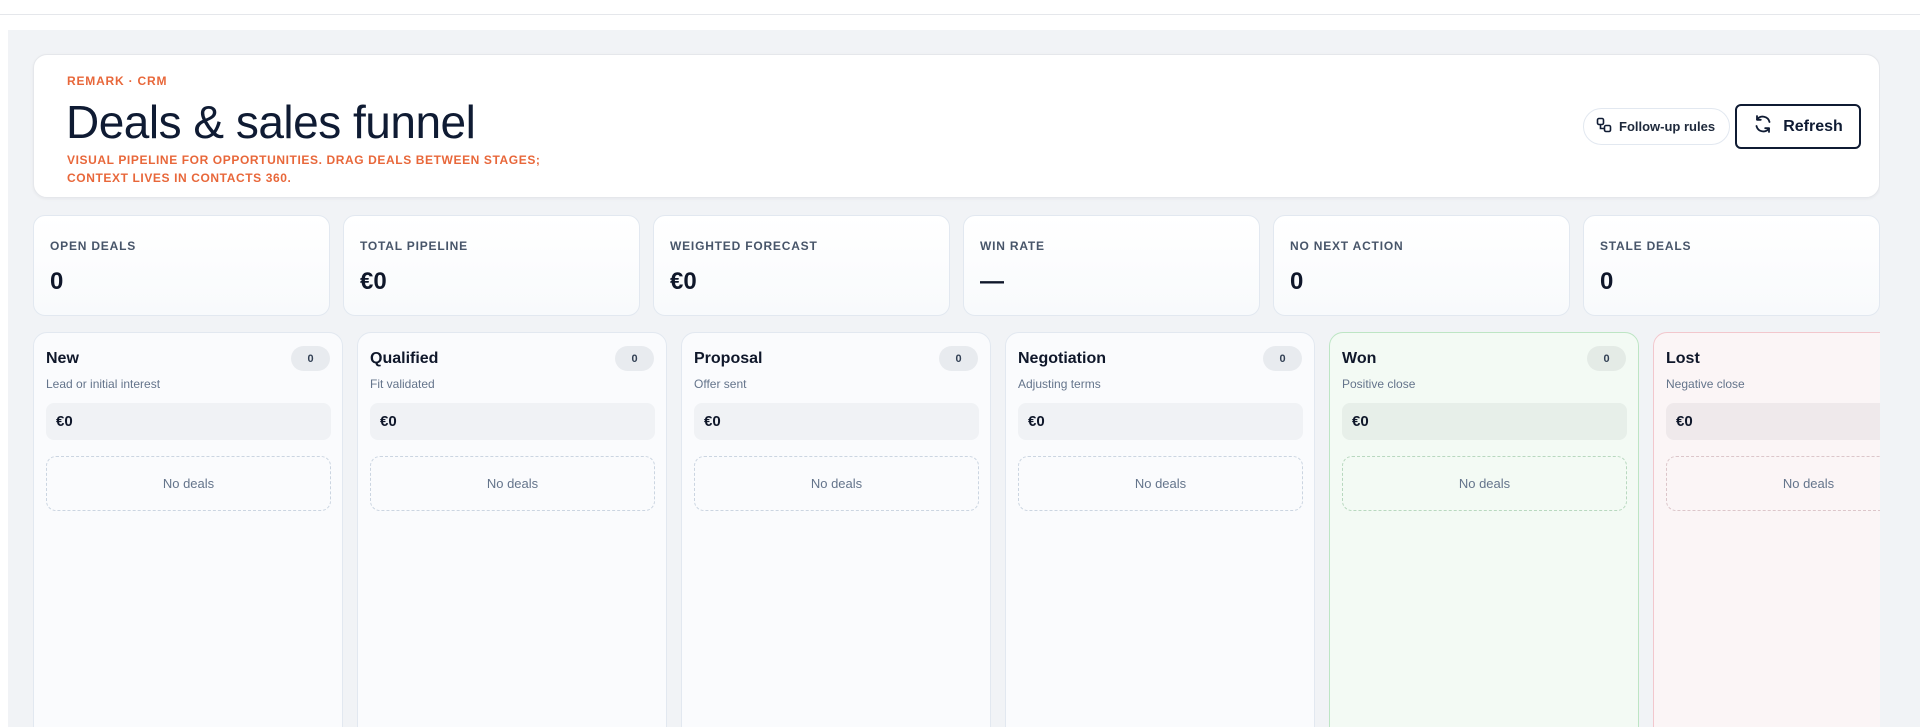  What do you see at coordinates (1359, 358) in the screenshot?
I see `stage-name: Won` at bounding box center [1359, 358].